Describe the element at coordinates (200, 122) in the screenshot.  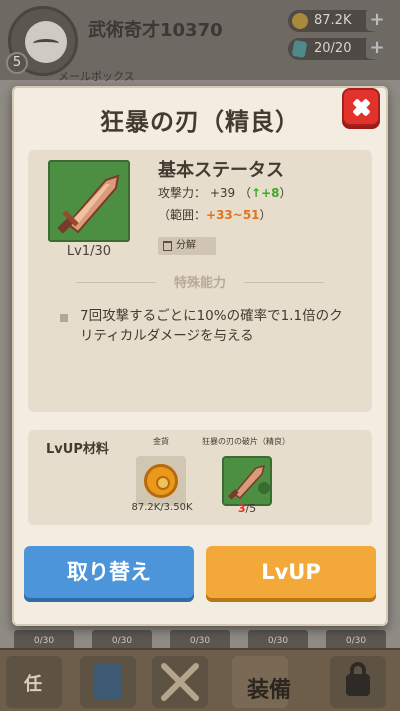
I see `modal-title: 狂暴の刃（精良）` at that location.